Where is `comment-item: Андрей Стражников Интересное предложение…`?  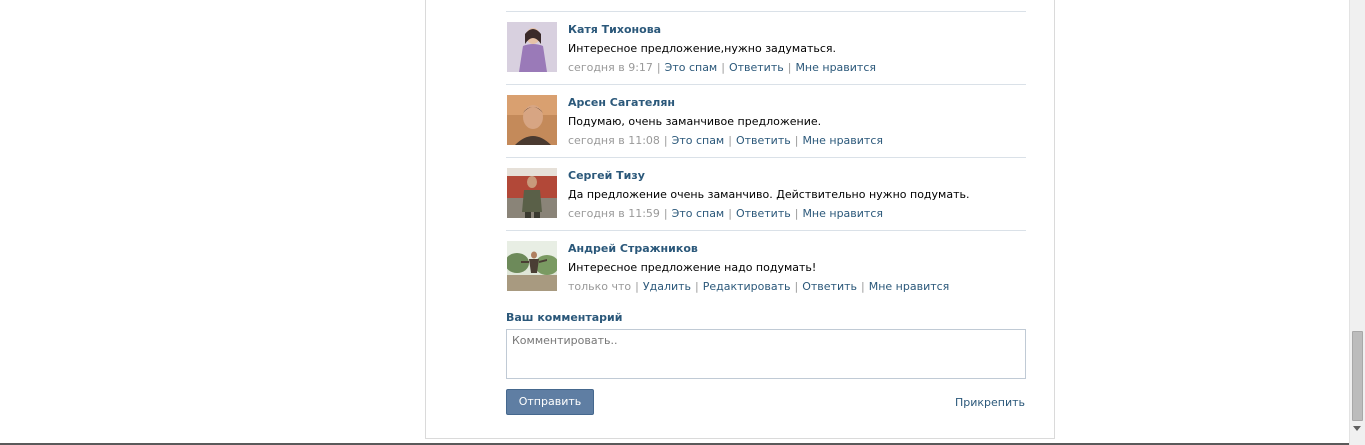 comment-item: Андрей Стражников Интересное предложение… is located at coordinates (766, 266).